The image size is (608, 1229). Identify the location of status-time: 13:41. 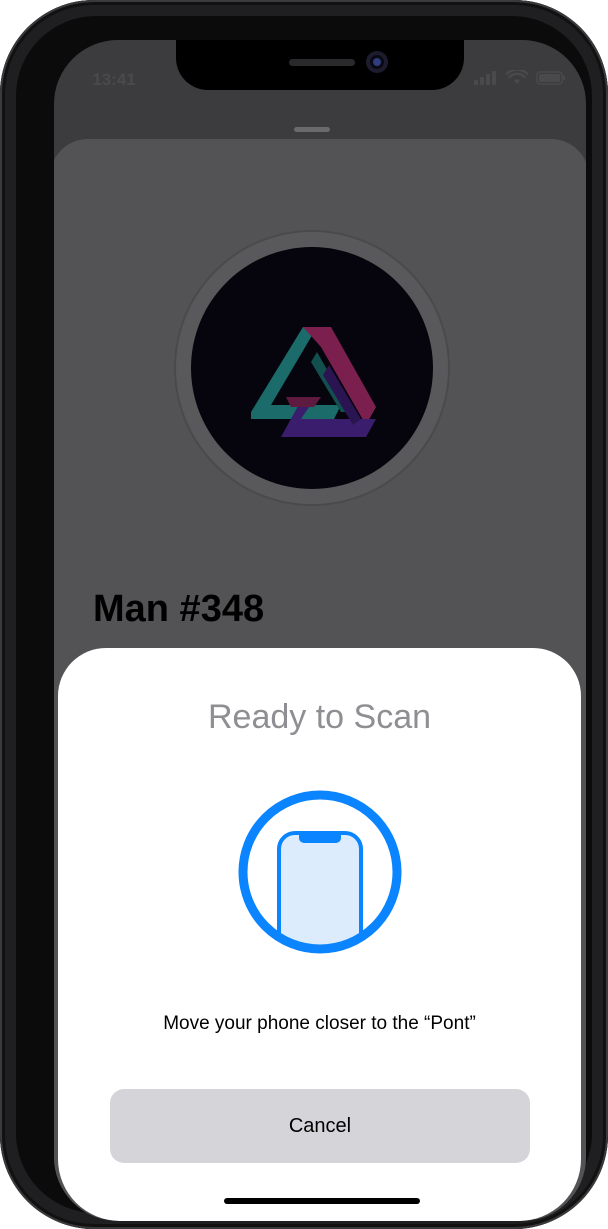
(114, 79).